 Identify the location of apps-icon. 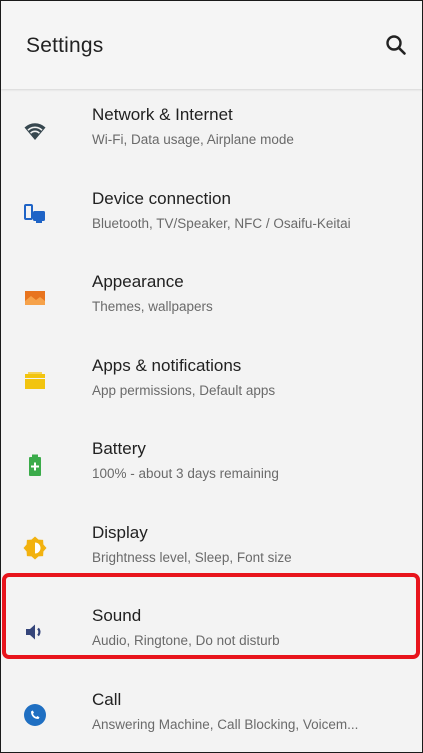
(35, 381).